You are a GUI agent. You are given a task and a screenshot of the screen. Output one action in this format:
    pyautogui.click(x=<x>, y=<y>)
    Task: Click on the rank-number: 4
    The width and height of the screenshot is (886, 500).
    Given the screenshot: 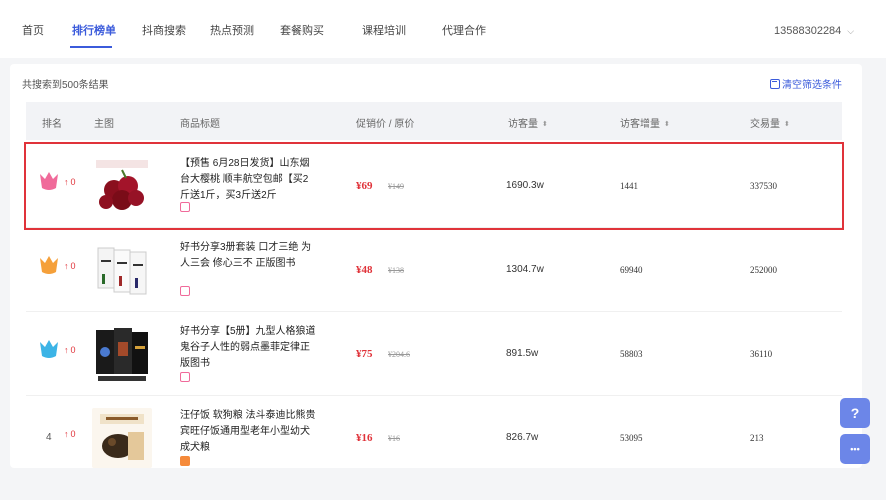 What is the action you would take?
    pyautogui.click(x=49, y=437)
    